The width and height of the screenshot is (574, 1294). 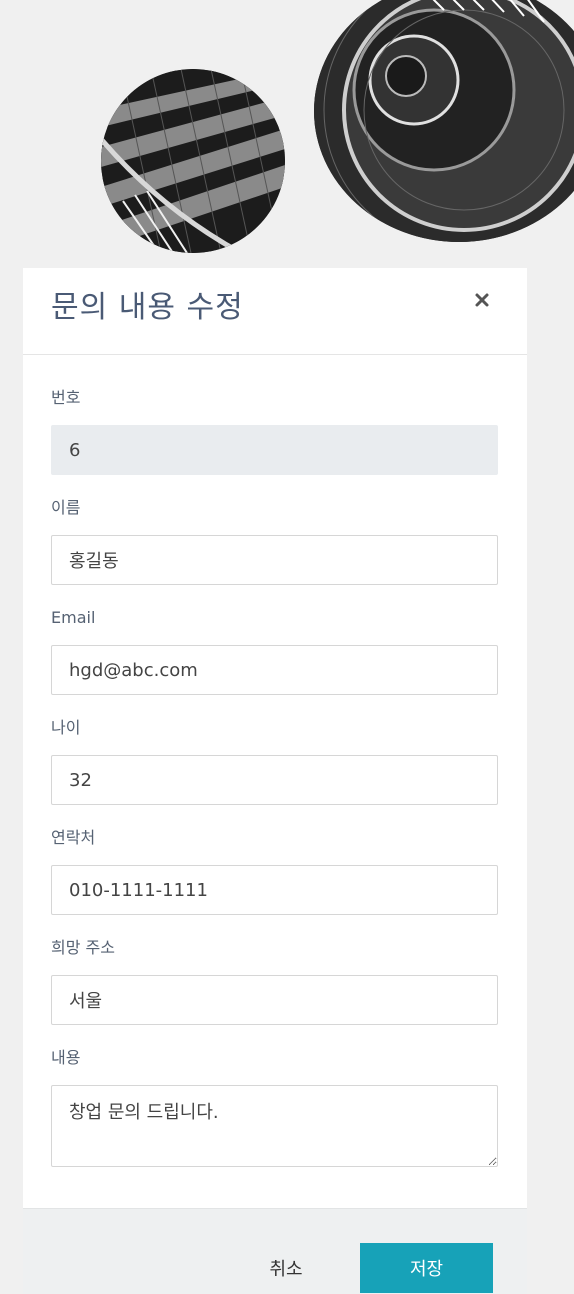 What do you see at coordinates (147, 307) in the screenshot?
I see `modal-title: 문의 내용 수정` at bounding box center [147, 307].